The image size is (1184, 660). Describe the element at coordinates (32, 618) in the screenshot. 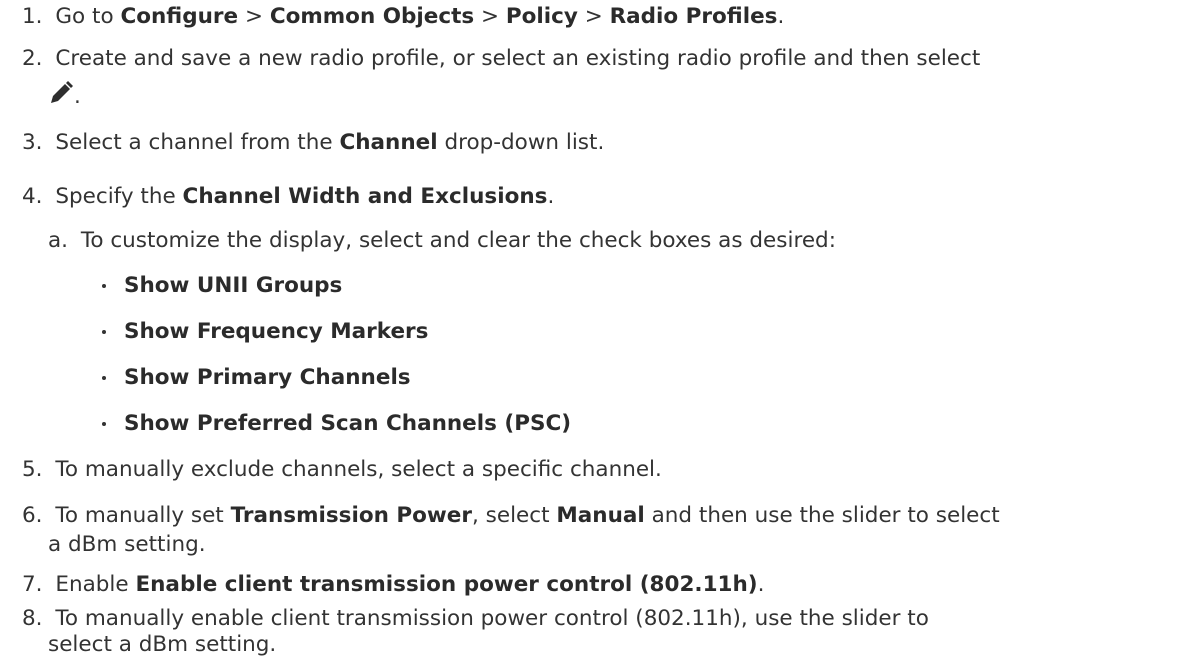

I see `step-number: 8.` at that location.